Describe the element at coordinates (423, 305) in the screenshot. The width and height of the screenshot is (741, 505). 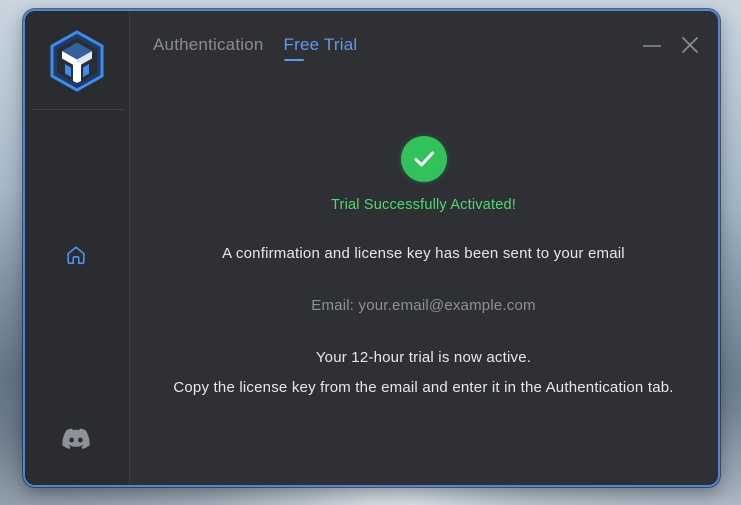
I see `email-display: Email: your.email@example.com` at that location.